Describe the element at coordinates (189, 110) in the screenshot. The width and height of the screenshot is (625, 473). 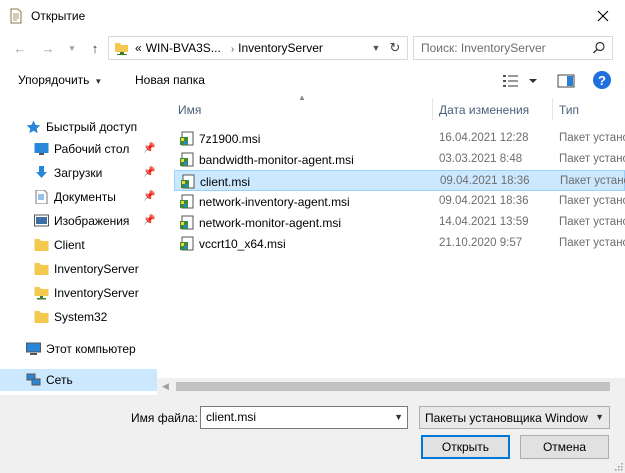
I see `column-header-name: Имя` at that location.